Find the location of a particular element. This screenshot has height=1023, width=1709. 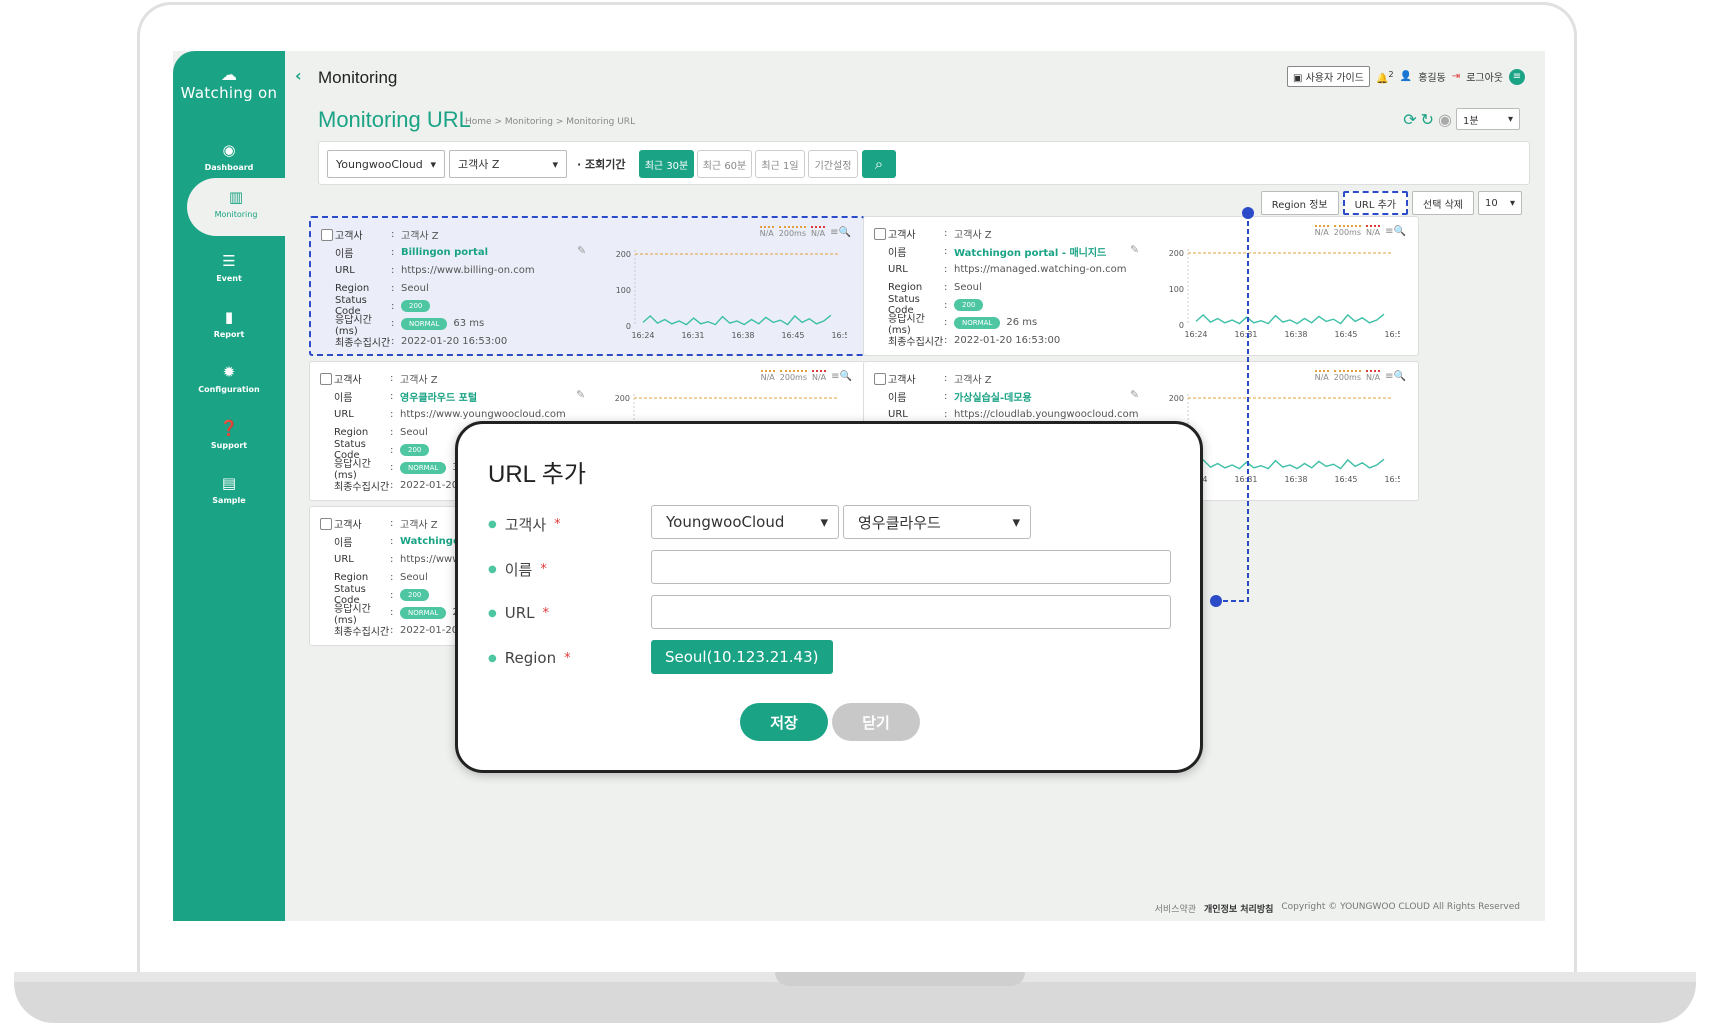

card-response-row: 응답시간(ms): NORMAL 26 ms is located at coordinates (1000, 325).